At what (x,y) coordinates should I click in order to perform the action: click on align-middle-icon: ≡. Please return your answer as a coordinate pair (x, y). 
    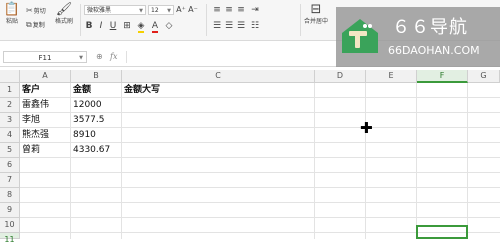
    Looking at the image, I should click on (229, 10).